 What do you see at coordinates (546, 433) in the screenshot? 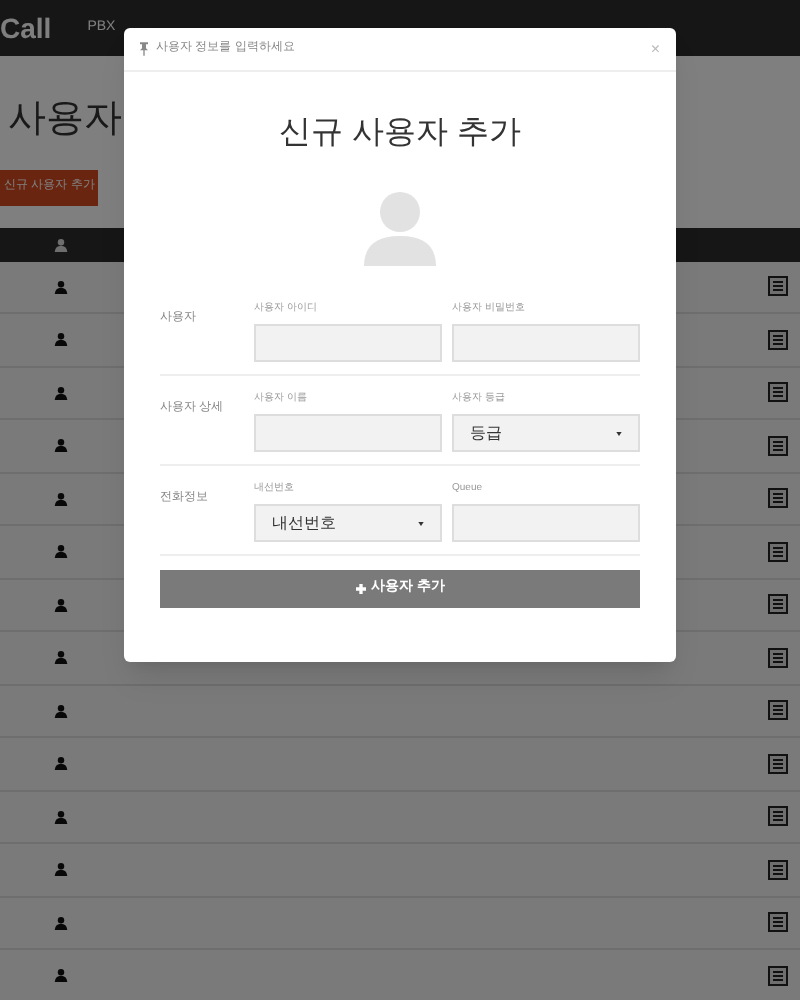
I see `select-dropdown: 등급` at bounding box center [546, 433].